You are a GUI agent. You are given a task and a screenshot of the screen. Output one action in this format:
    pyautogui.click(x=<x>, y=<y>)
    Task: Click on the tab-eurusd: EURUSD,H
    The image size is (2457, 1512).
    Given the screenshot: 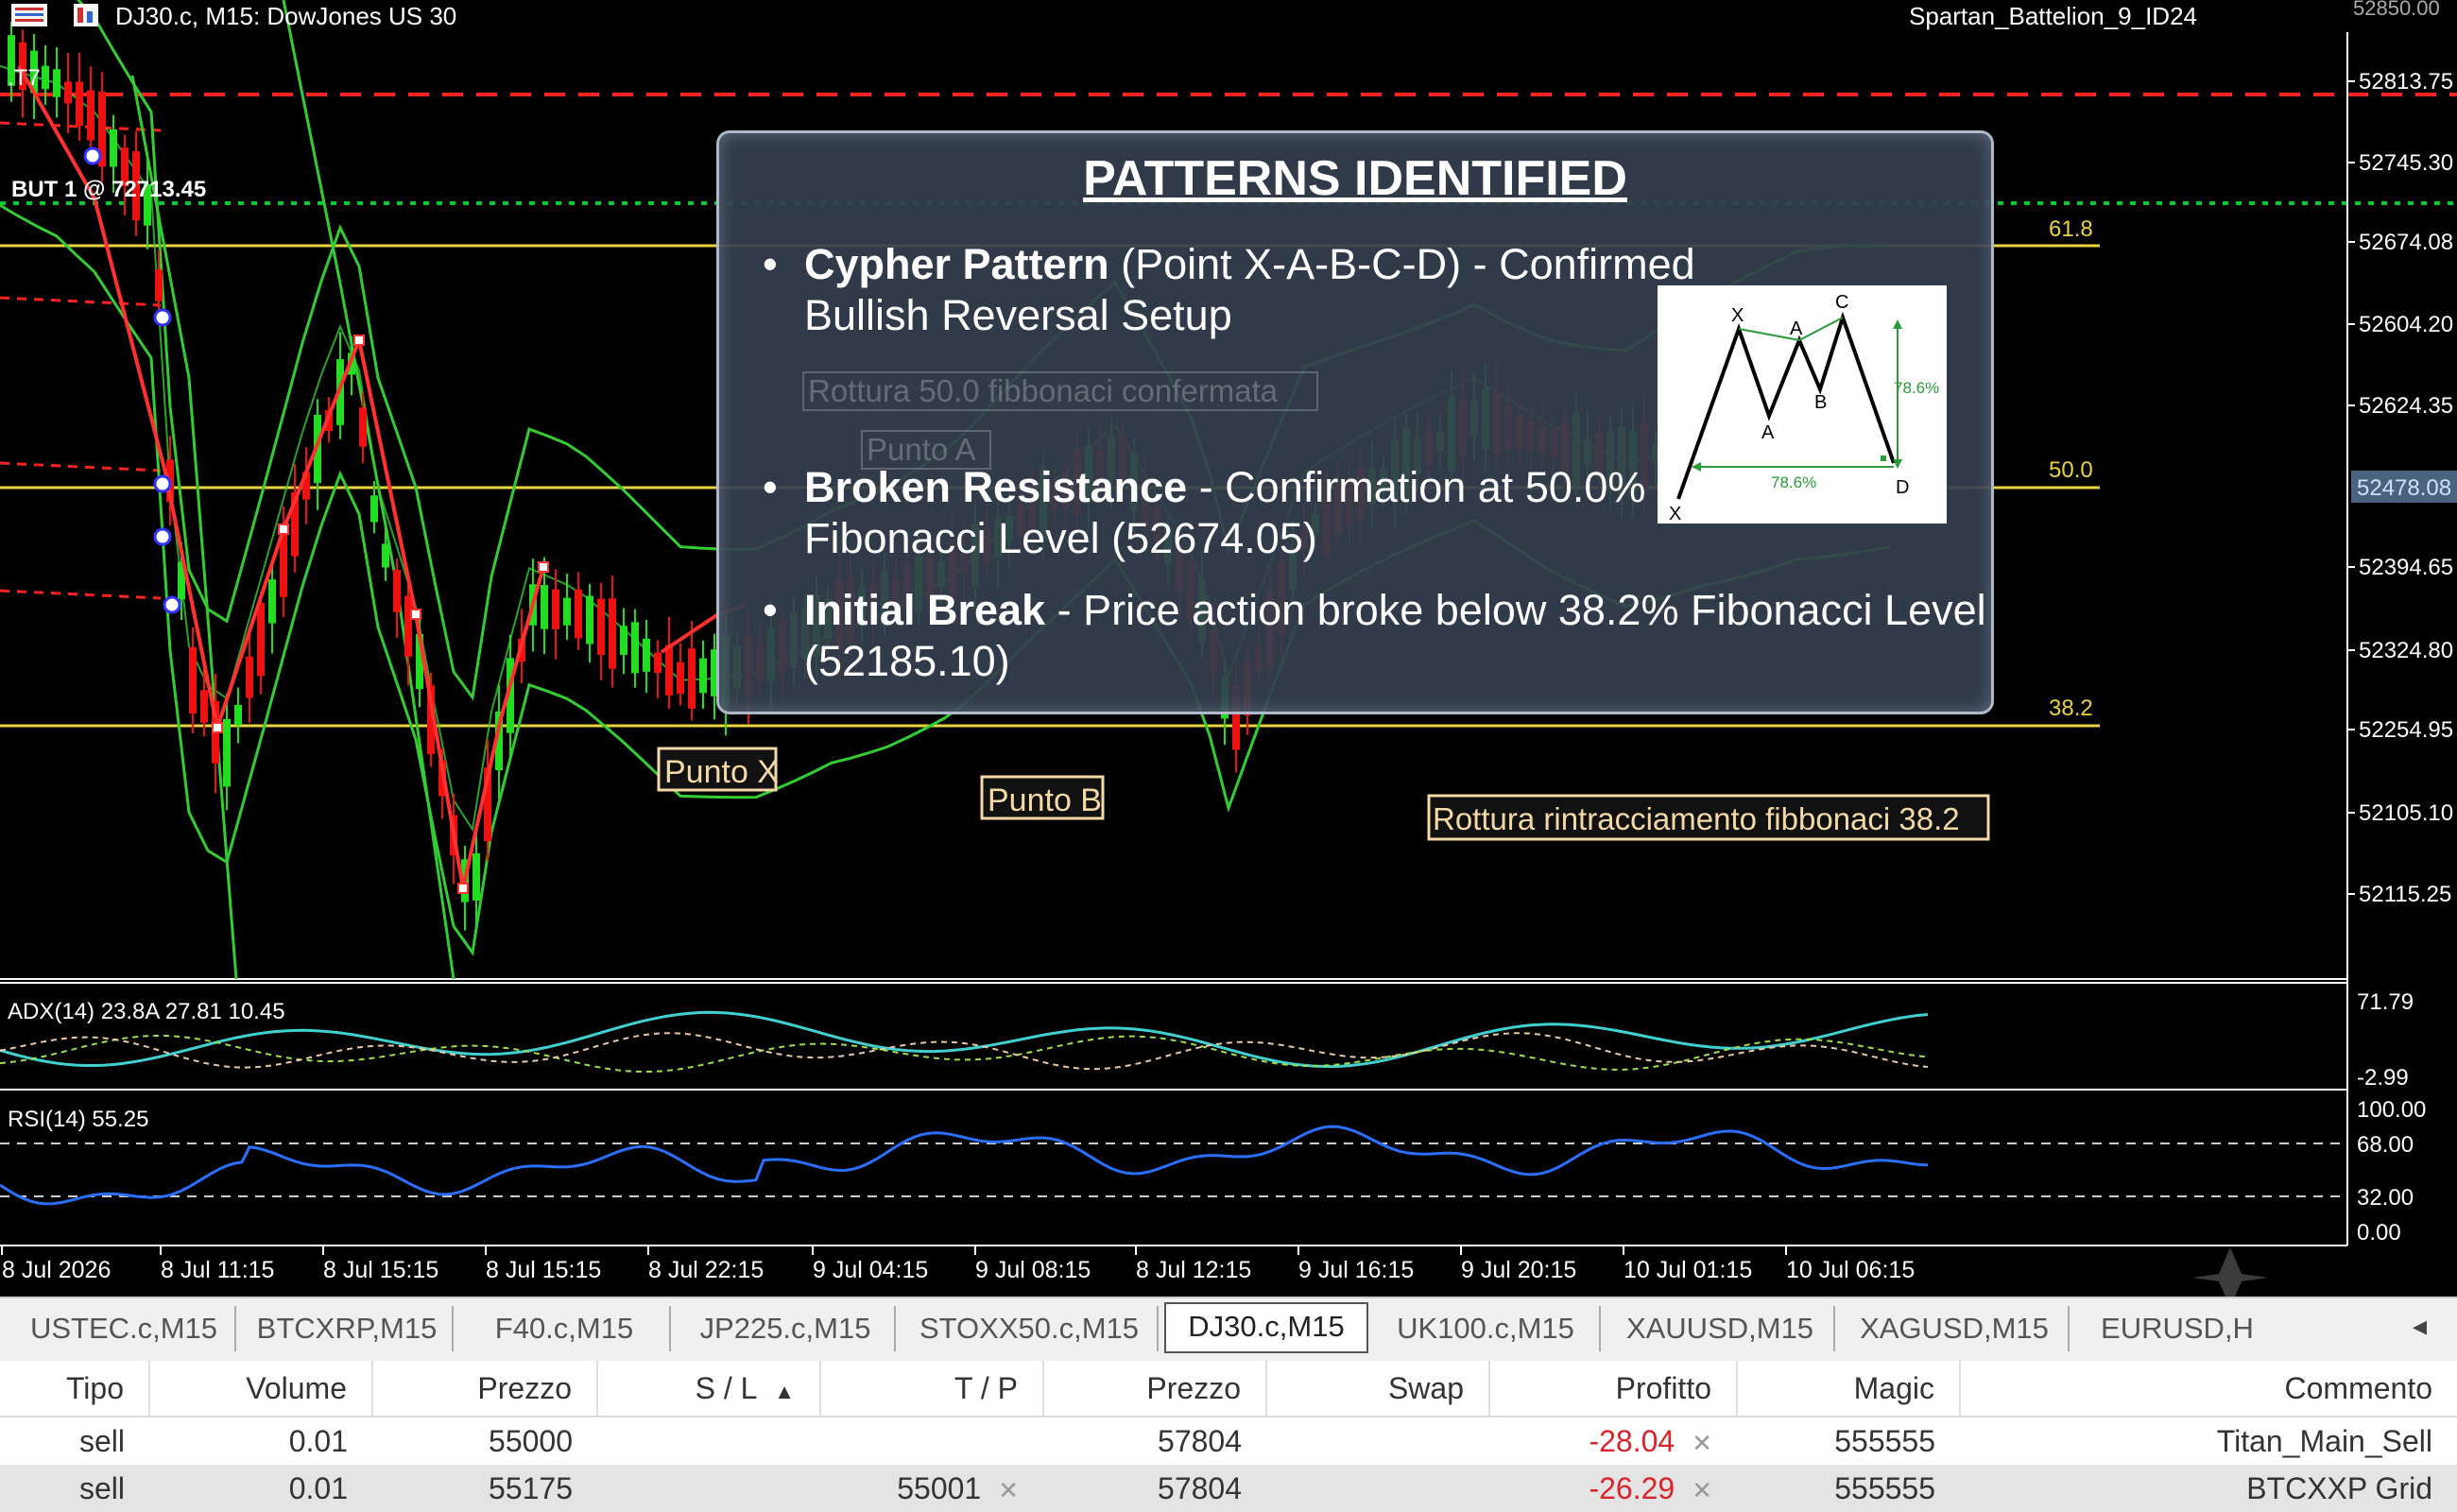 What is the action you would take?
    pyautogui.click(x=2177, y=1328)
    